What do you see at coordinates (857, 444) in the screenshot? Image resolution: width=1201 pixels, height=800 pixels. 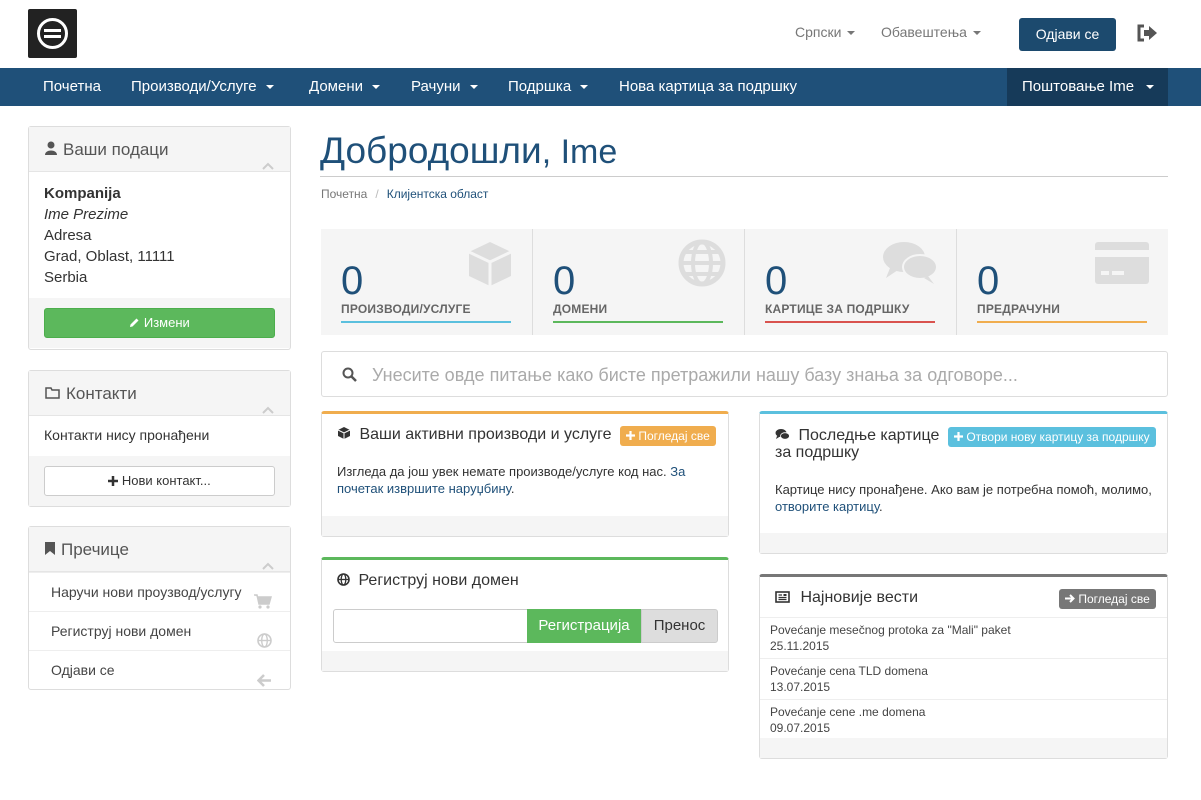 I see `recent-tickets-title: Последње картице за подршку` at bounding box center [857, 444].